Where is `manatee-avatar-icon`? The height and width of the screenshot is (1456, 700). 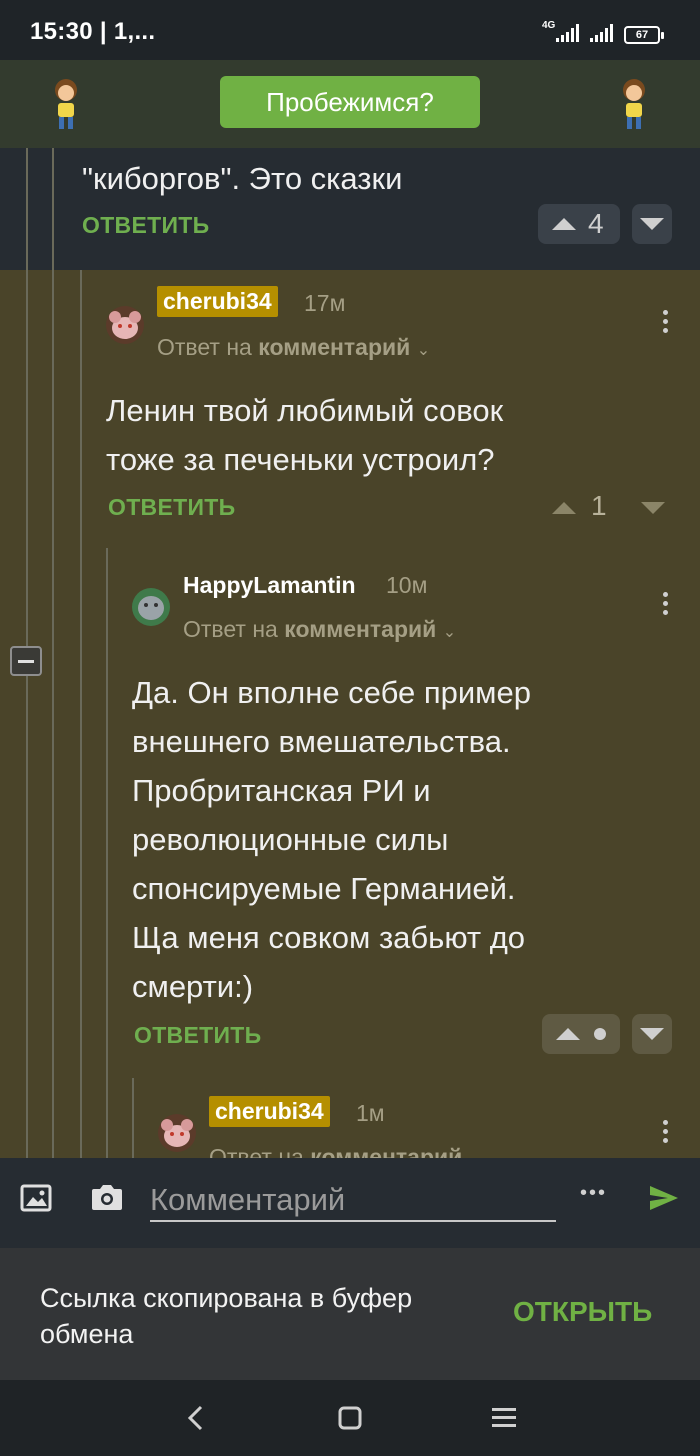
manatee-avatar-icon is located at coordinates (151, 607).